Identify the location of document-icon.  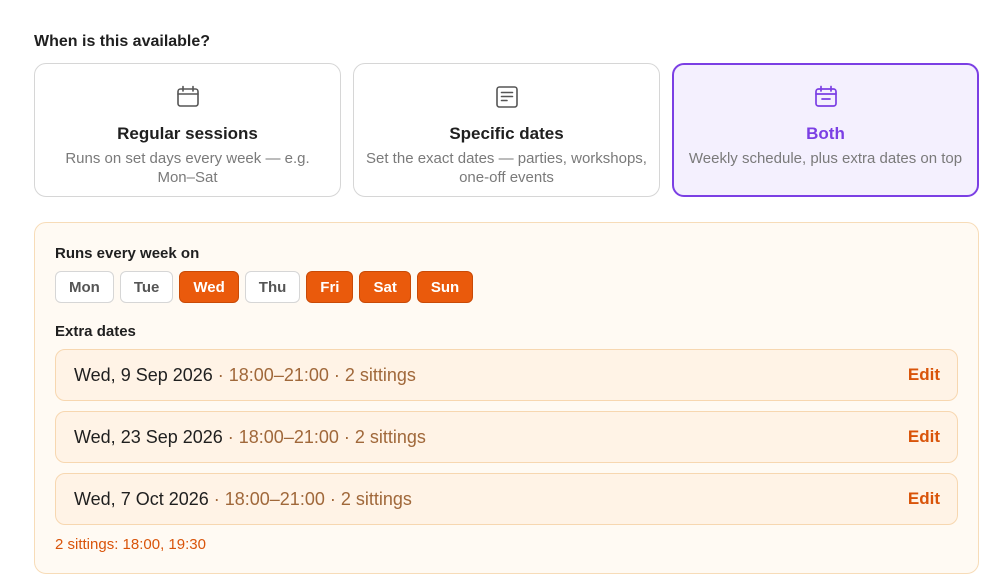
(507, 97).